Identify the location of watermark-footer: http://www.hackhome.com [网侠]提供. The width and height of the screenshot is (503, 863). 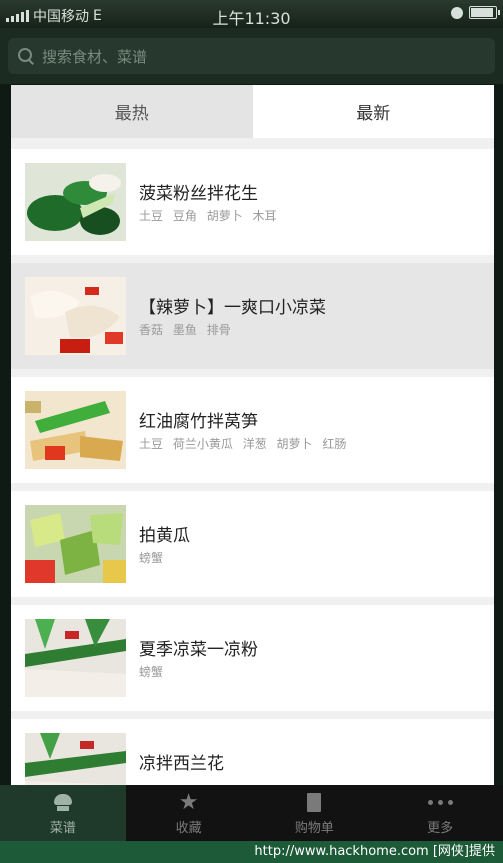
(251, 852).